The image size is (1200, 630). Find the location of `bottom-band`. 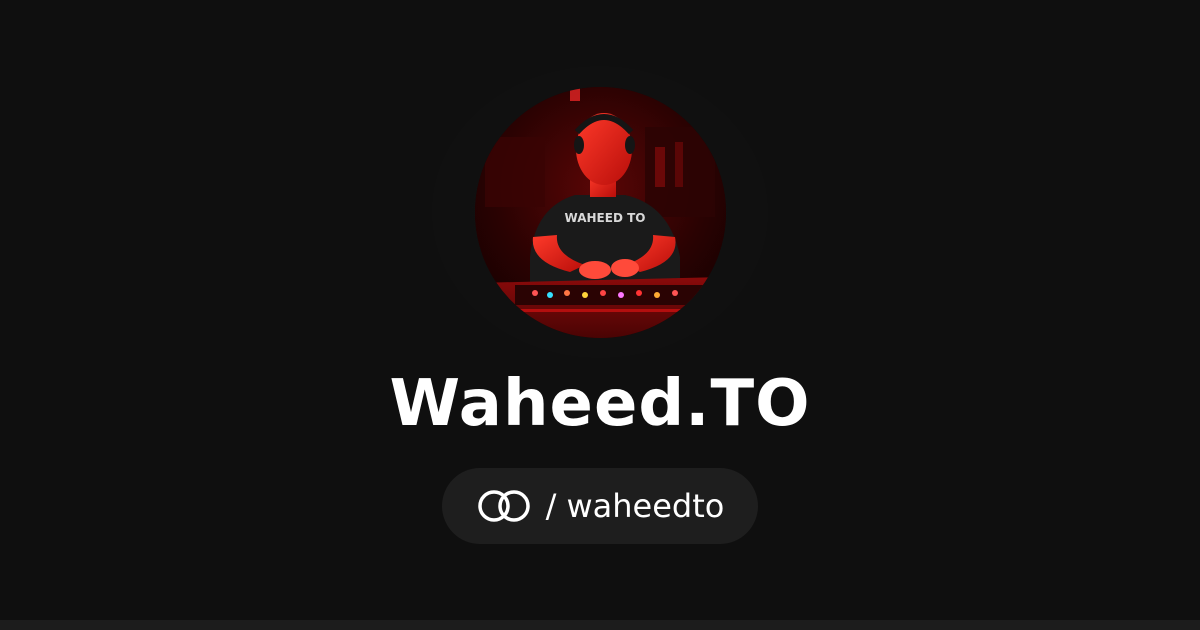

bottom-band is located at coordinates (600, 625).